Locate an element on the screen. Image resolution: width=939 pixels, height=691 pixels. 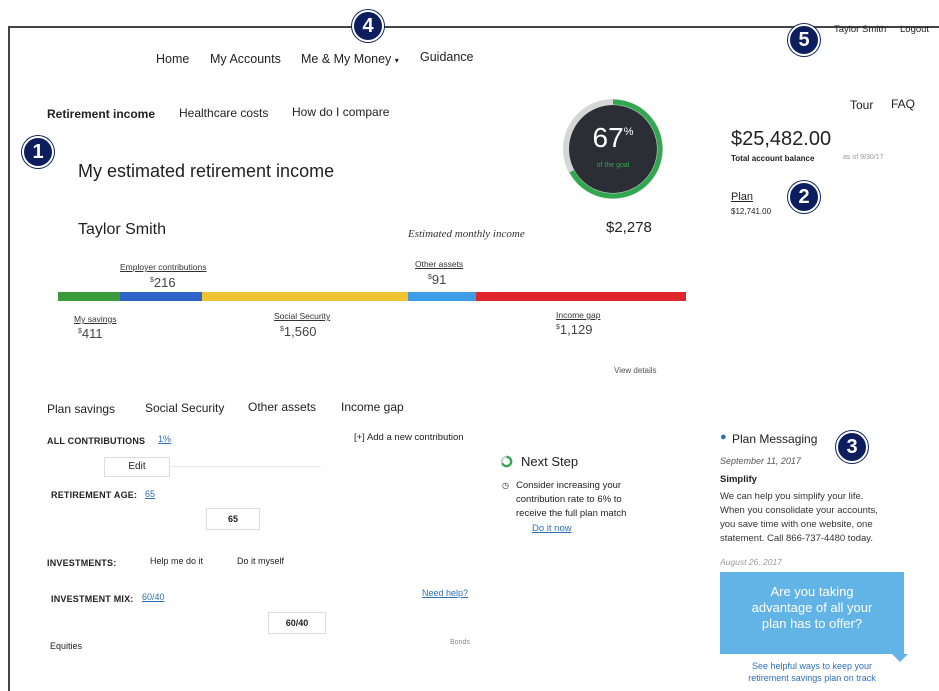
gauge-value: 67% is located at coordinates (613, 138).